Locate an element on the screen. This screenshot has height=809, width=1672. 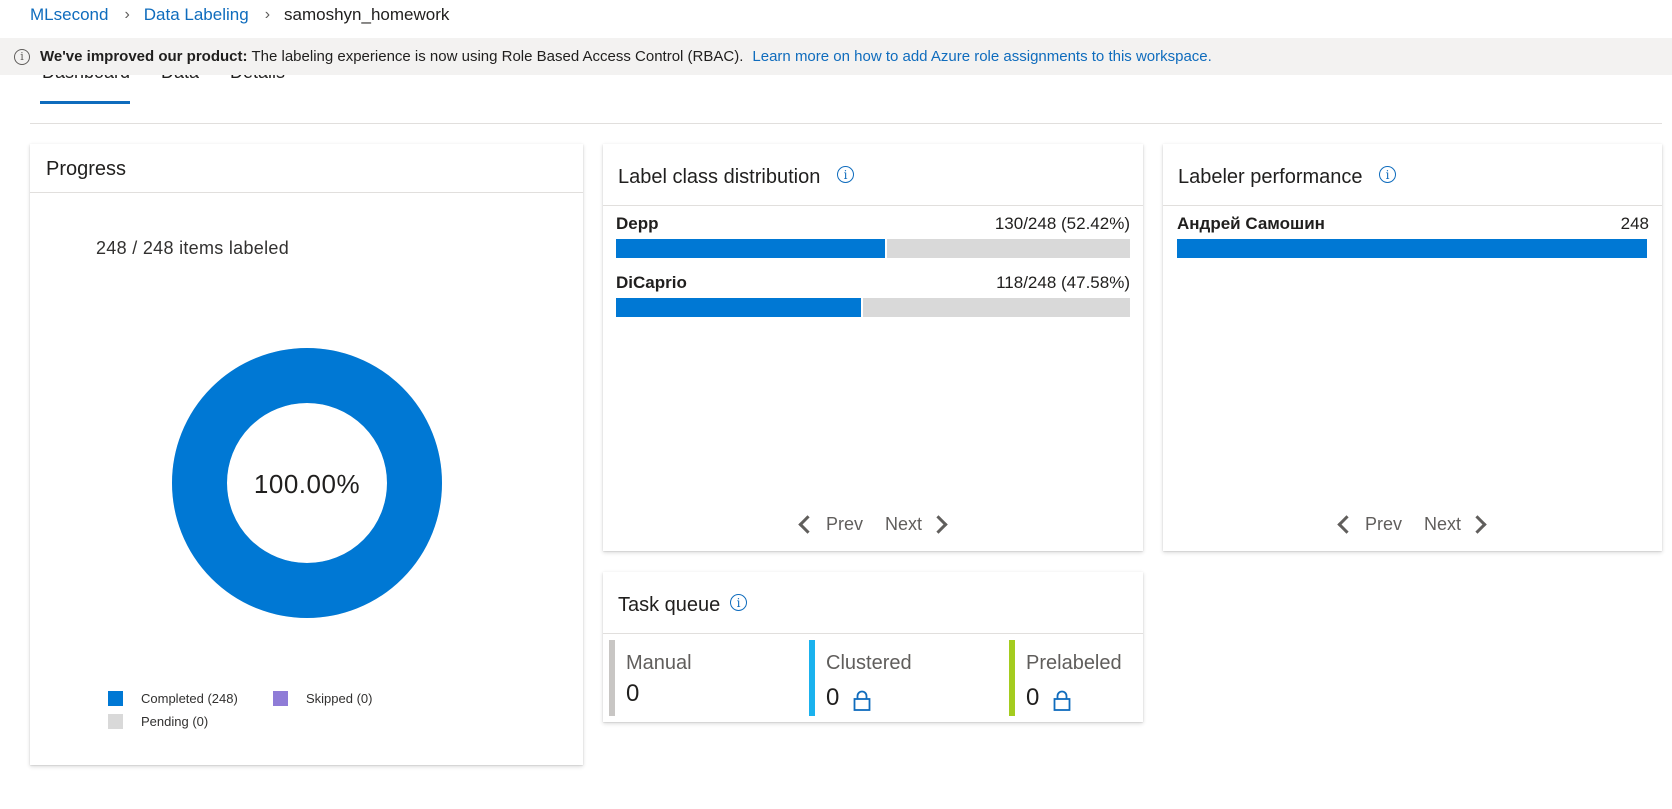
legend-skipped: Skipped (0) is located at coordinates (322, 698).